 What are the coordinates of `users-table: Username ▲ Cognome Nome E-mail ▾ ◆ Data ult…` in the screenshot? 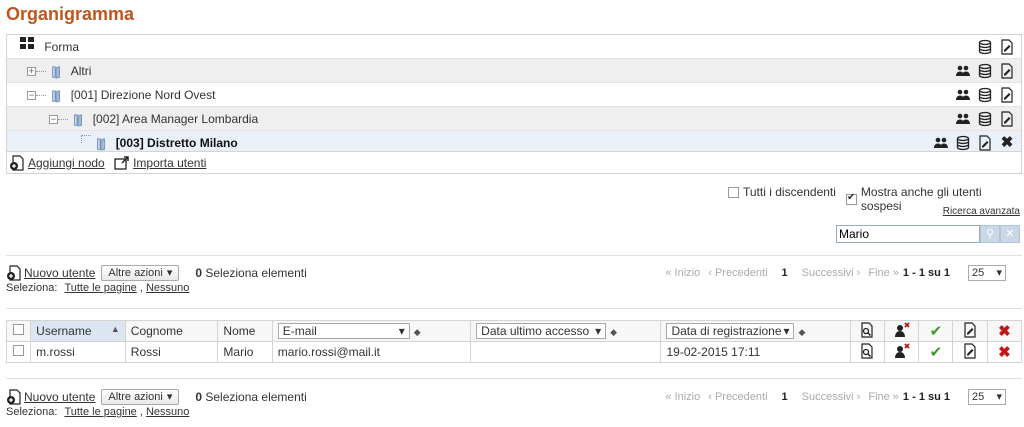 It's located at (514, 341).